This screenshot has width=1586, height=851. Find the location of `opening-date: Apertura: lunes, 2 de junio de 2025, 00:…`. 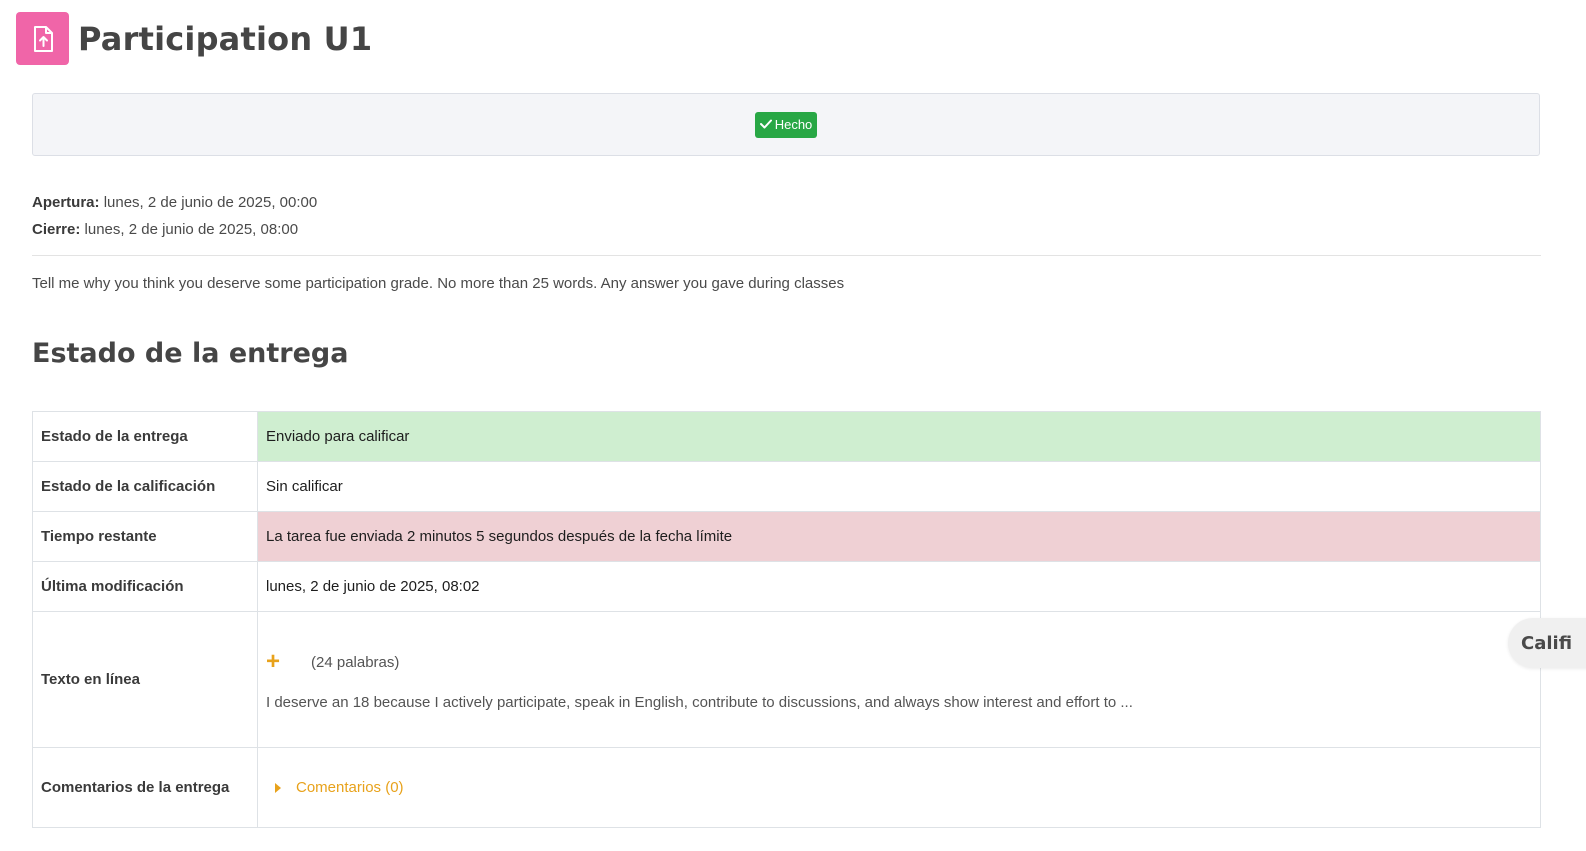

opening-date: Apertura: lunes, 2 de junio de 2025, 00:… is located at coordinates (174, 202).